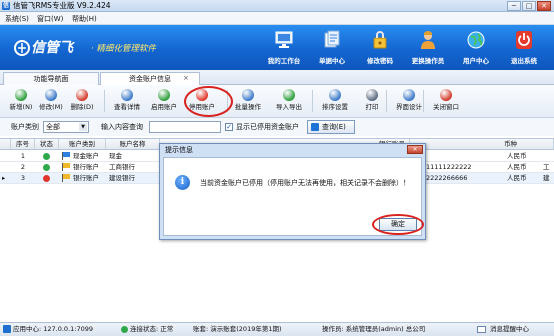  Describe the element at coordinates (53, 329) in the screenshot. I see `status-app-center: 应用中心: 127.0.0.1:7099` at that location.